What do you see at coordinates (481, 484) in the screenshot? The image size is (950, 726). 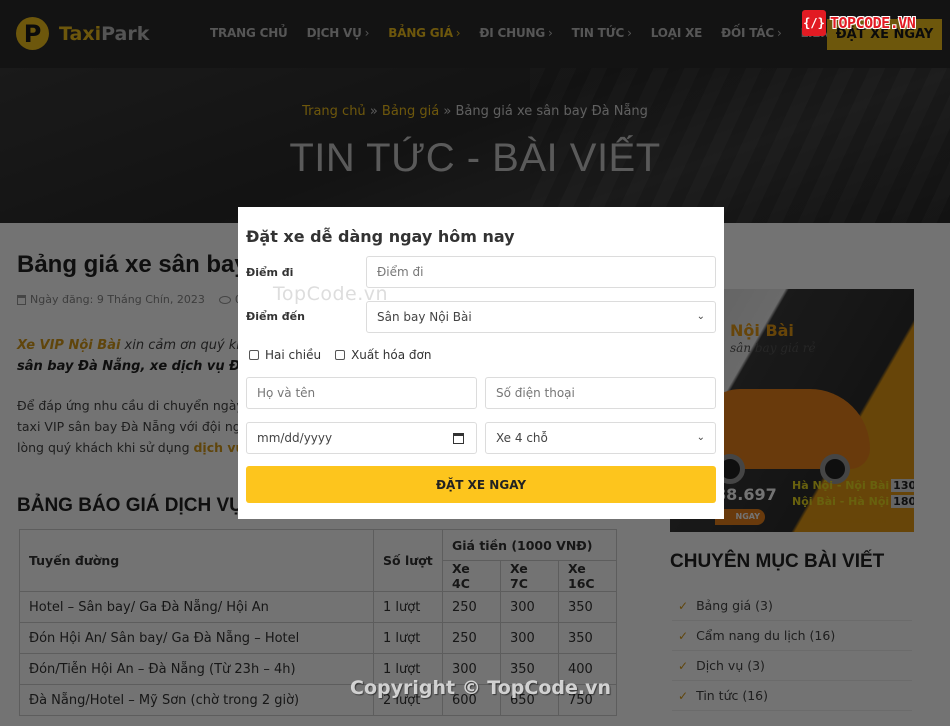 I see `book-now-button: ĐẶT XE NGAY` at bounding box center [481, 484].